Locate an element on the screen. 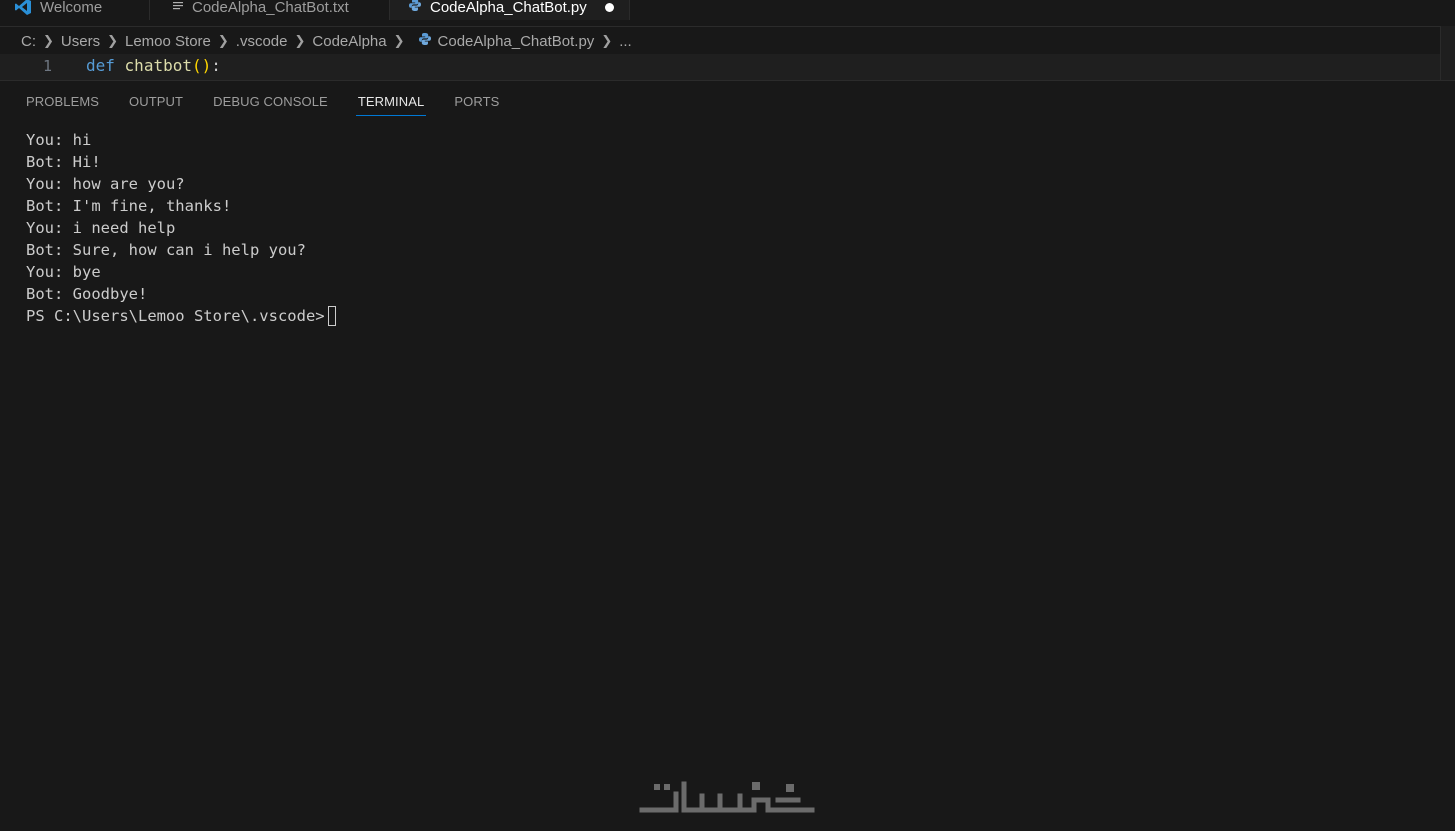 The height and width of the screenshot is (831, 1455). terminal-line: Bot: Goodbye! is located at coordinates (87, 294).